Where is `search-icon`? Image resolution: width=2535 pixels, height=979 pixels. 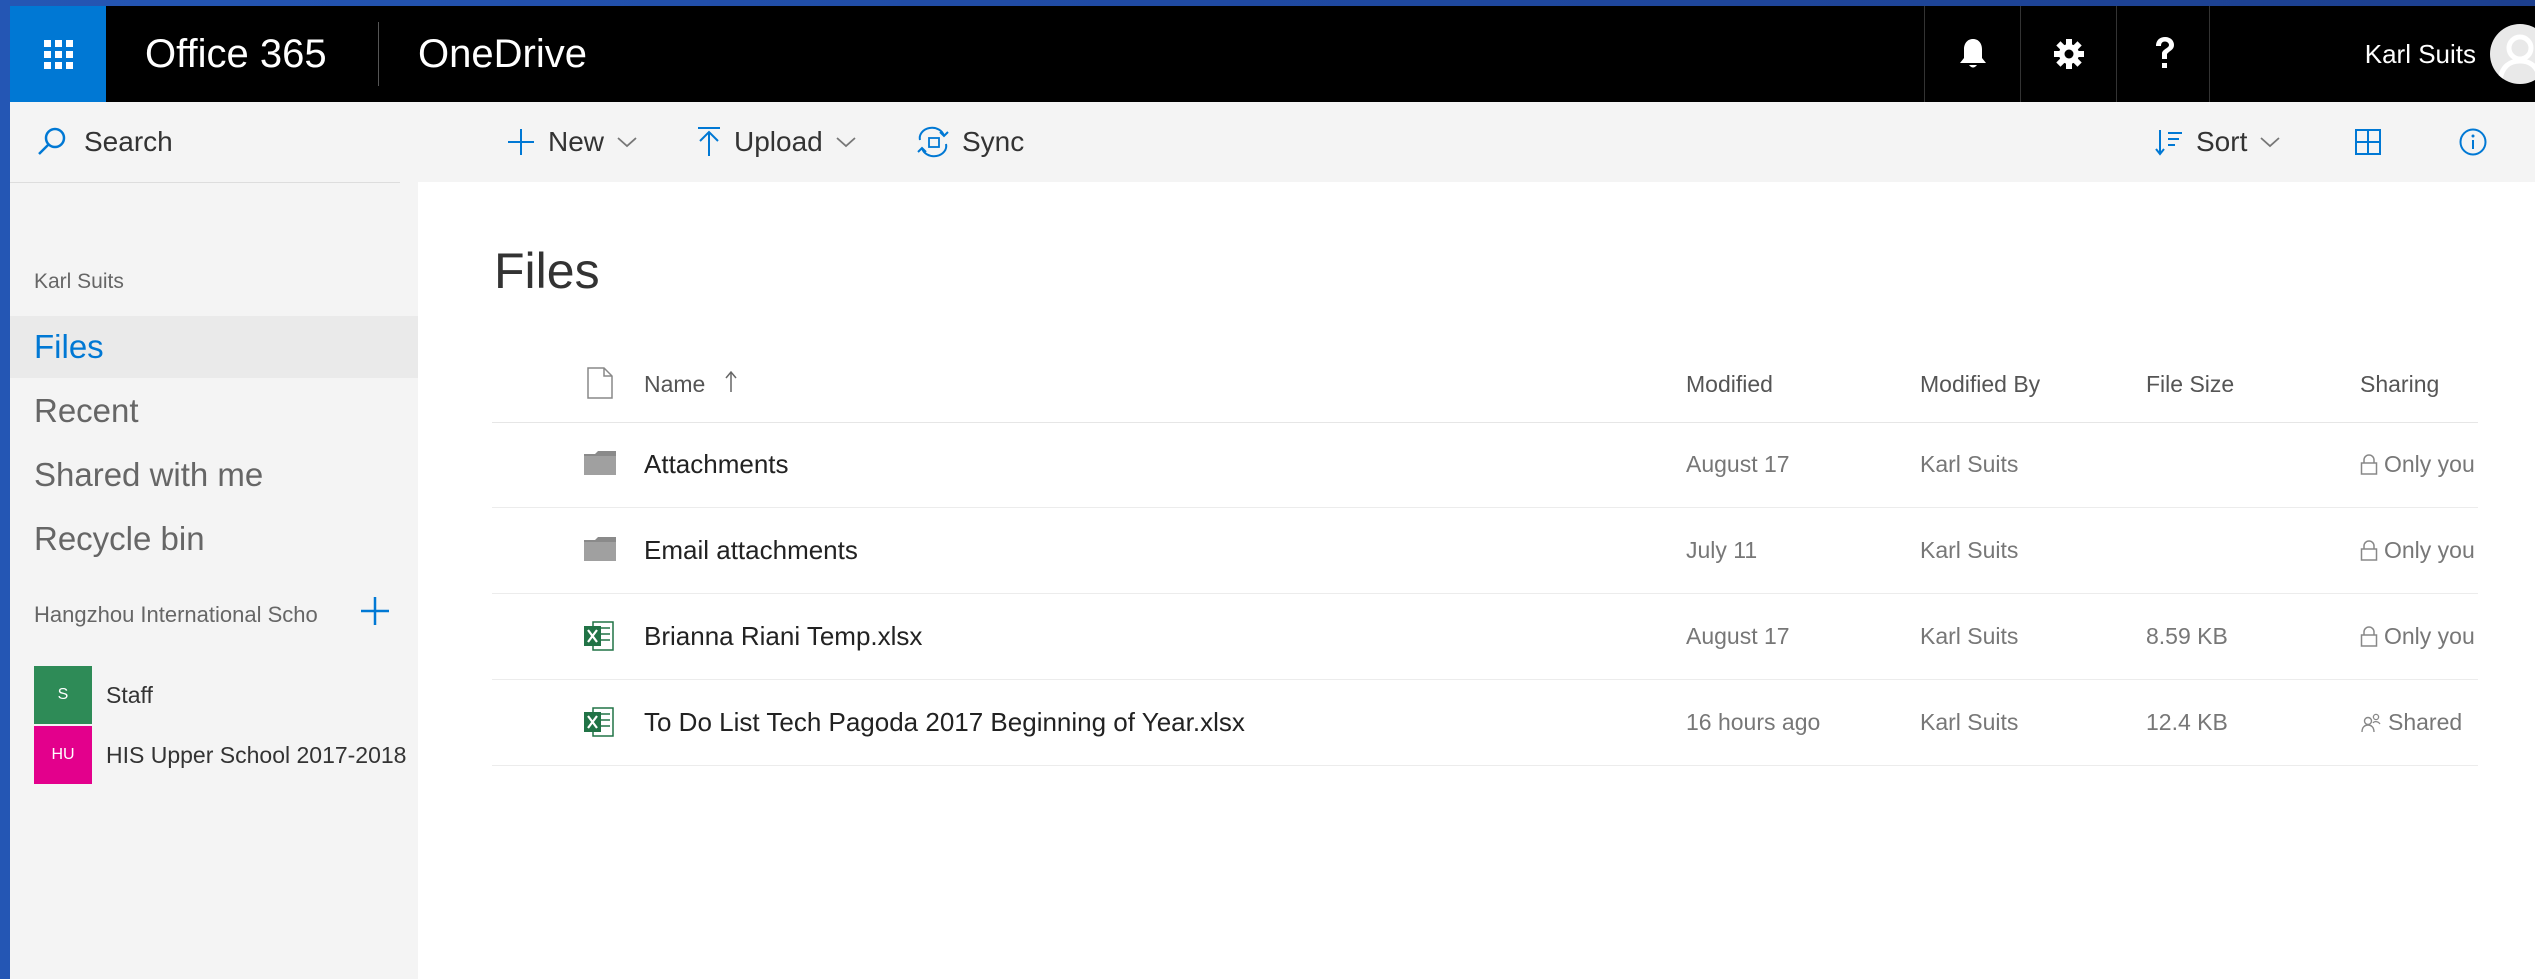
search-icon is located at coordinates (52, 141).